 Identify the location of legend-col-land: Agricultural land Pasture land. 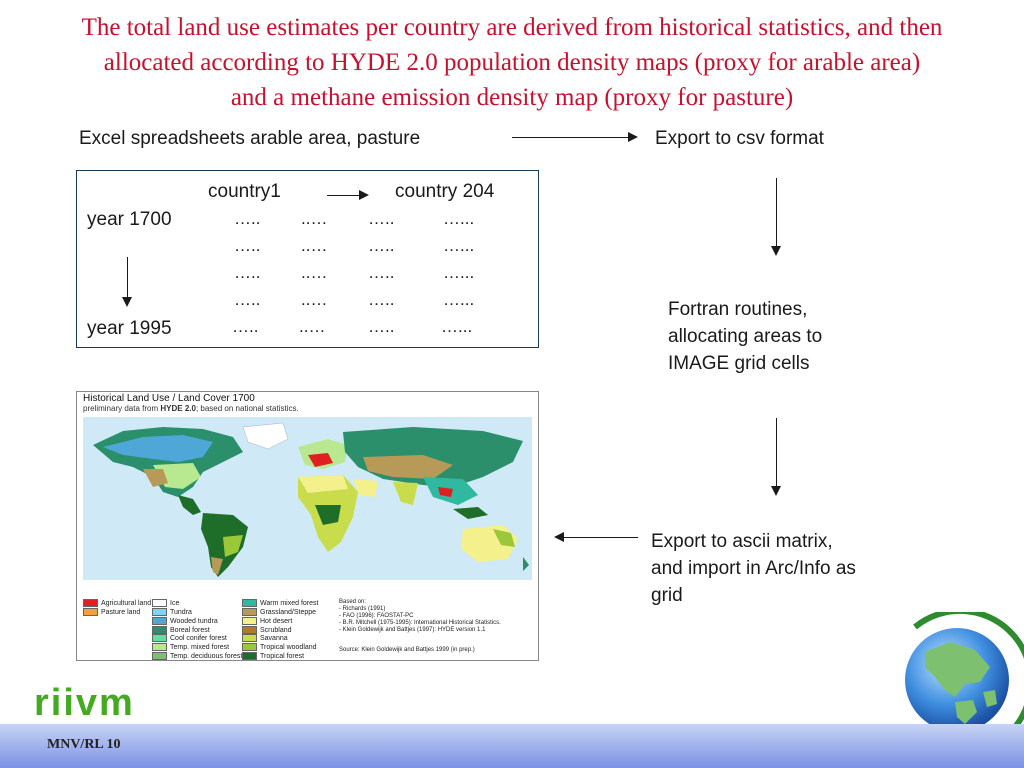
(117, 608).